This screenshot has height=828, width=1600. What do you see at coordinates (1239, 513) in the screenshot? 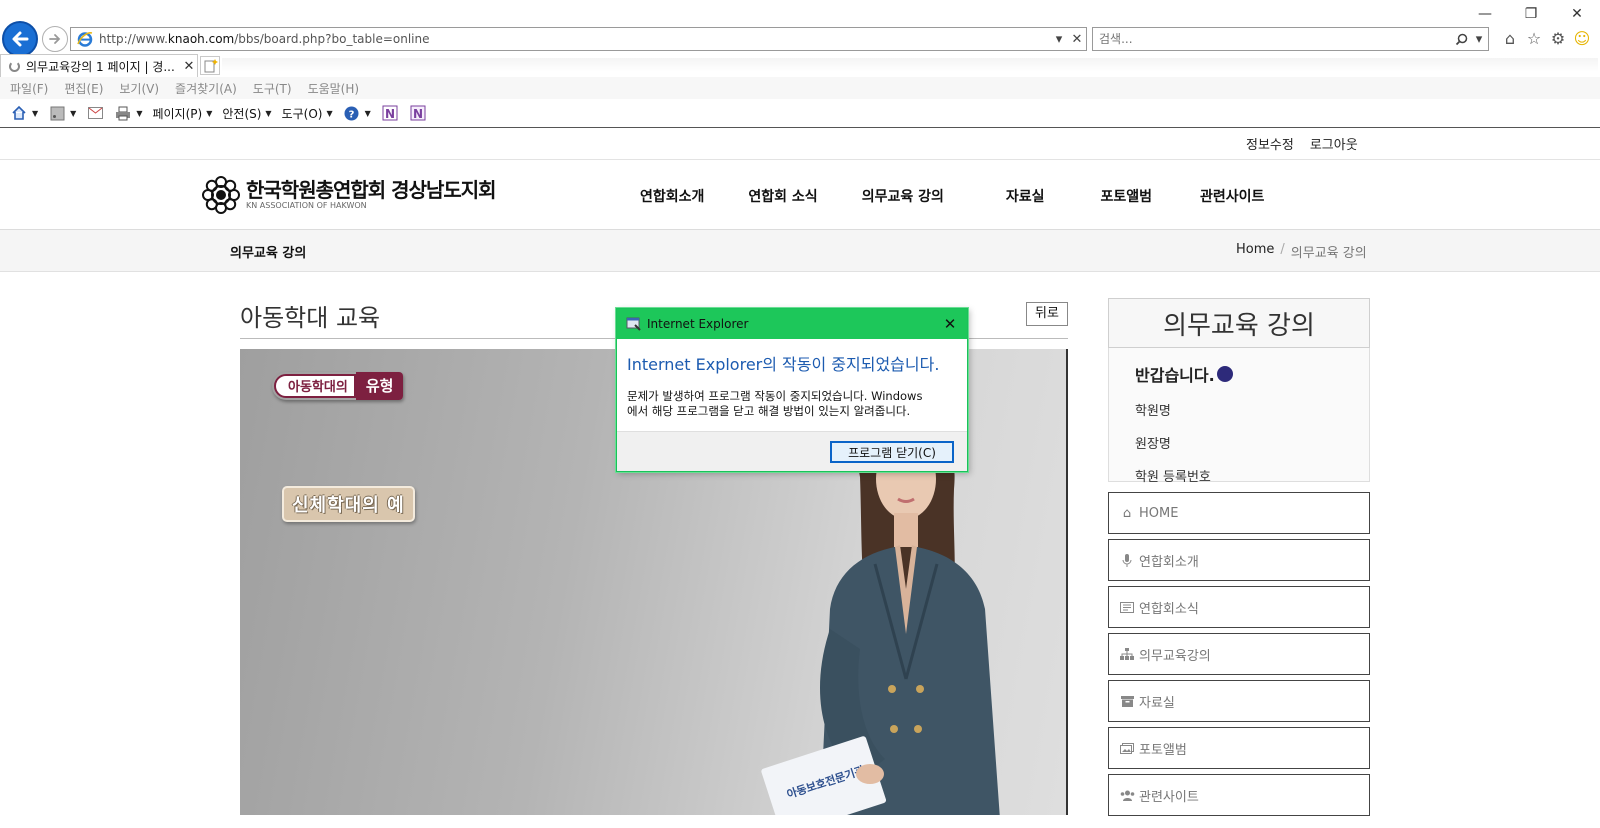
I see `sidebar-item-home: ⌂ HOME` at bounding box center [1239, 513].